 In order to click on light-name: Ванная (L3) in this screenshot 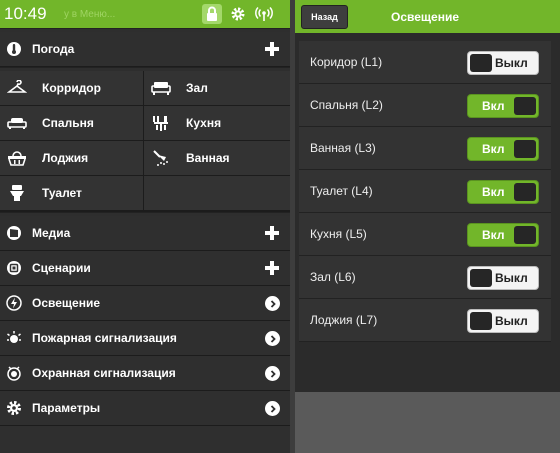, I will do `click(343, 148)`.